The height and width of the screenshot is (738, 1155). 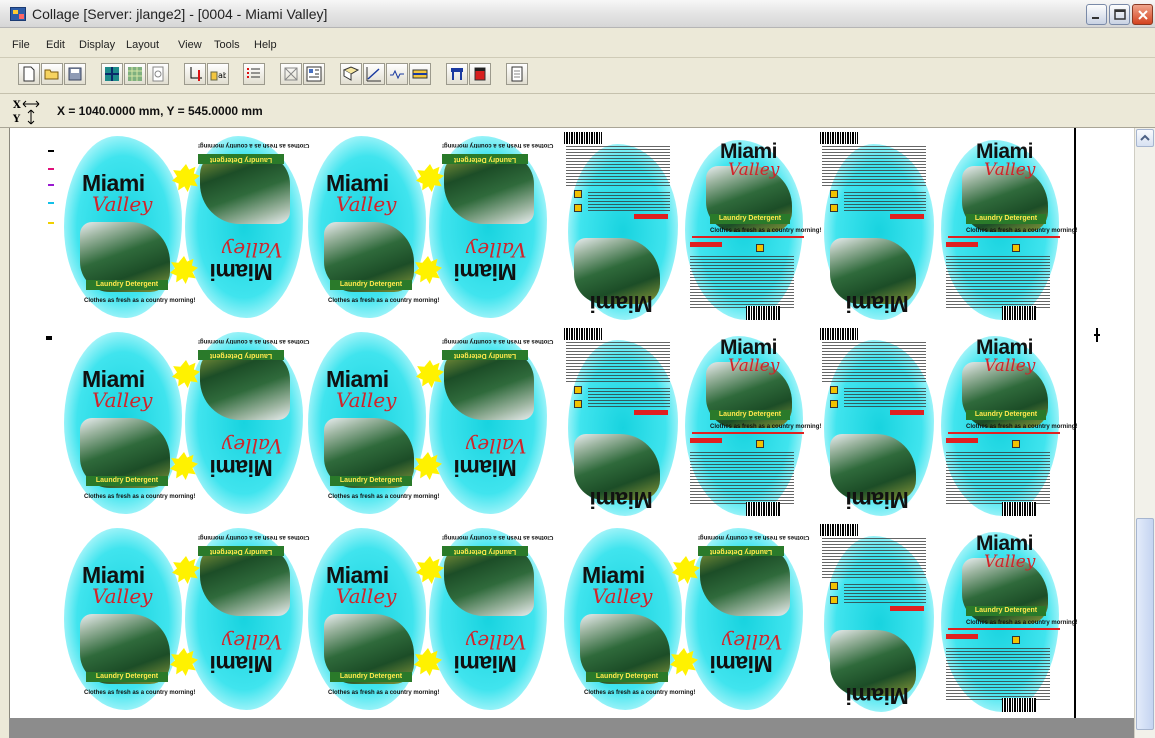 I want to click on menu-file: File, so click(x=21, y=45).